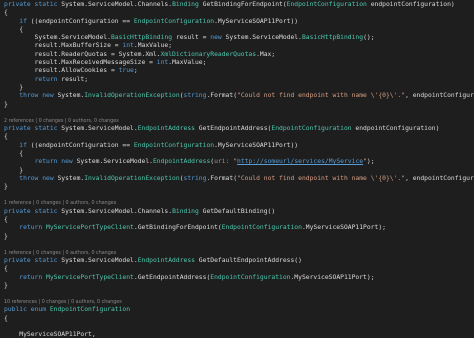  Describe the element at coordinates (27, 310) in the screenshot. I see `code-token: public enum` at that location.